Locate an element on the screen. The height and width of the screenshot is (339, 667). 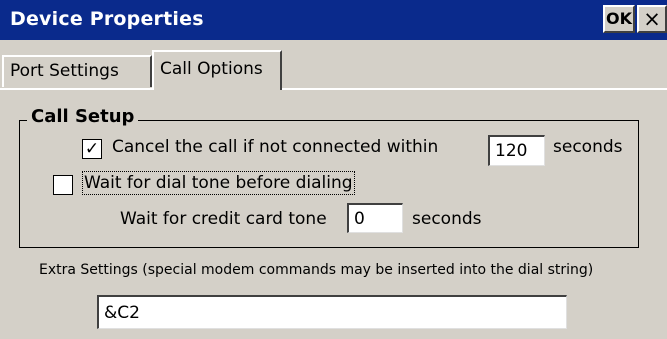
tab-port-settings: Port Settings is located at coordinates (77, 71).